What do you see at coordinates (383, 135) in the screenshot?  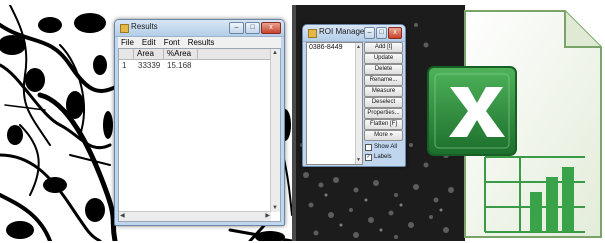 I see `more-button: More »` at bounding box center [383, 135].